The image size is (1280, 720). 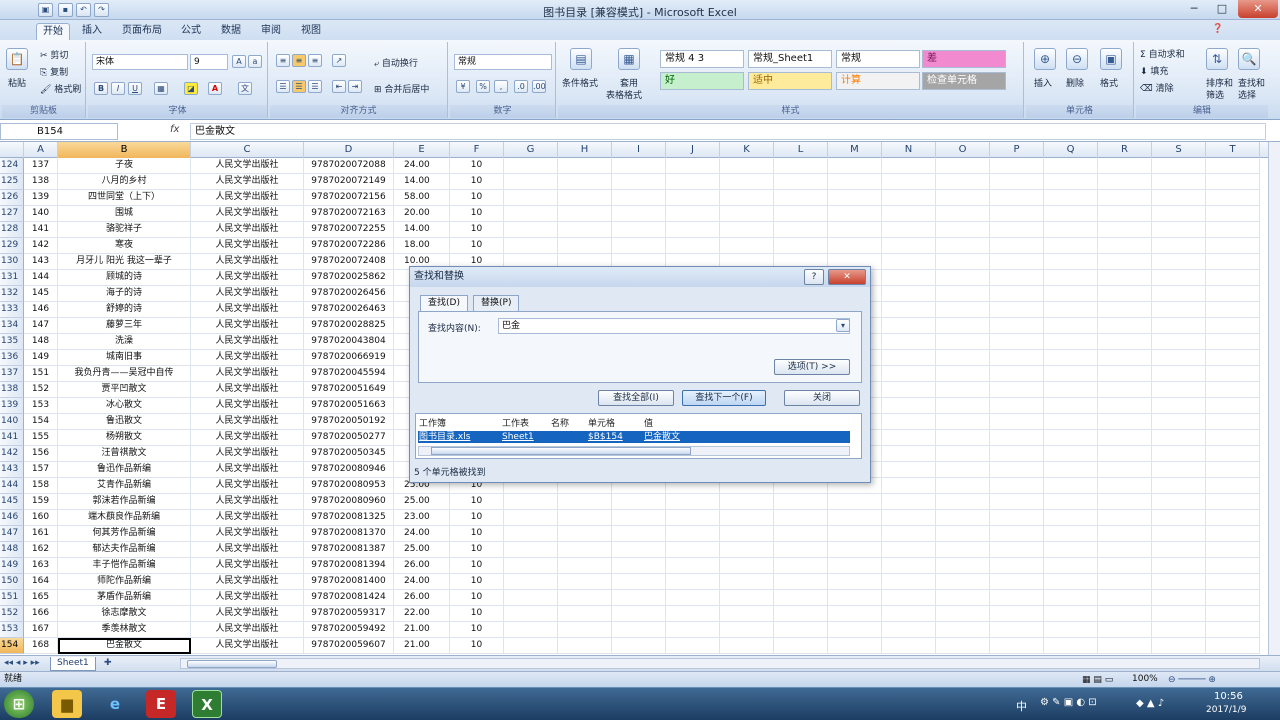 I want to click on increase-indent-icon: ⇥, so click(x=355, y=86).